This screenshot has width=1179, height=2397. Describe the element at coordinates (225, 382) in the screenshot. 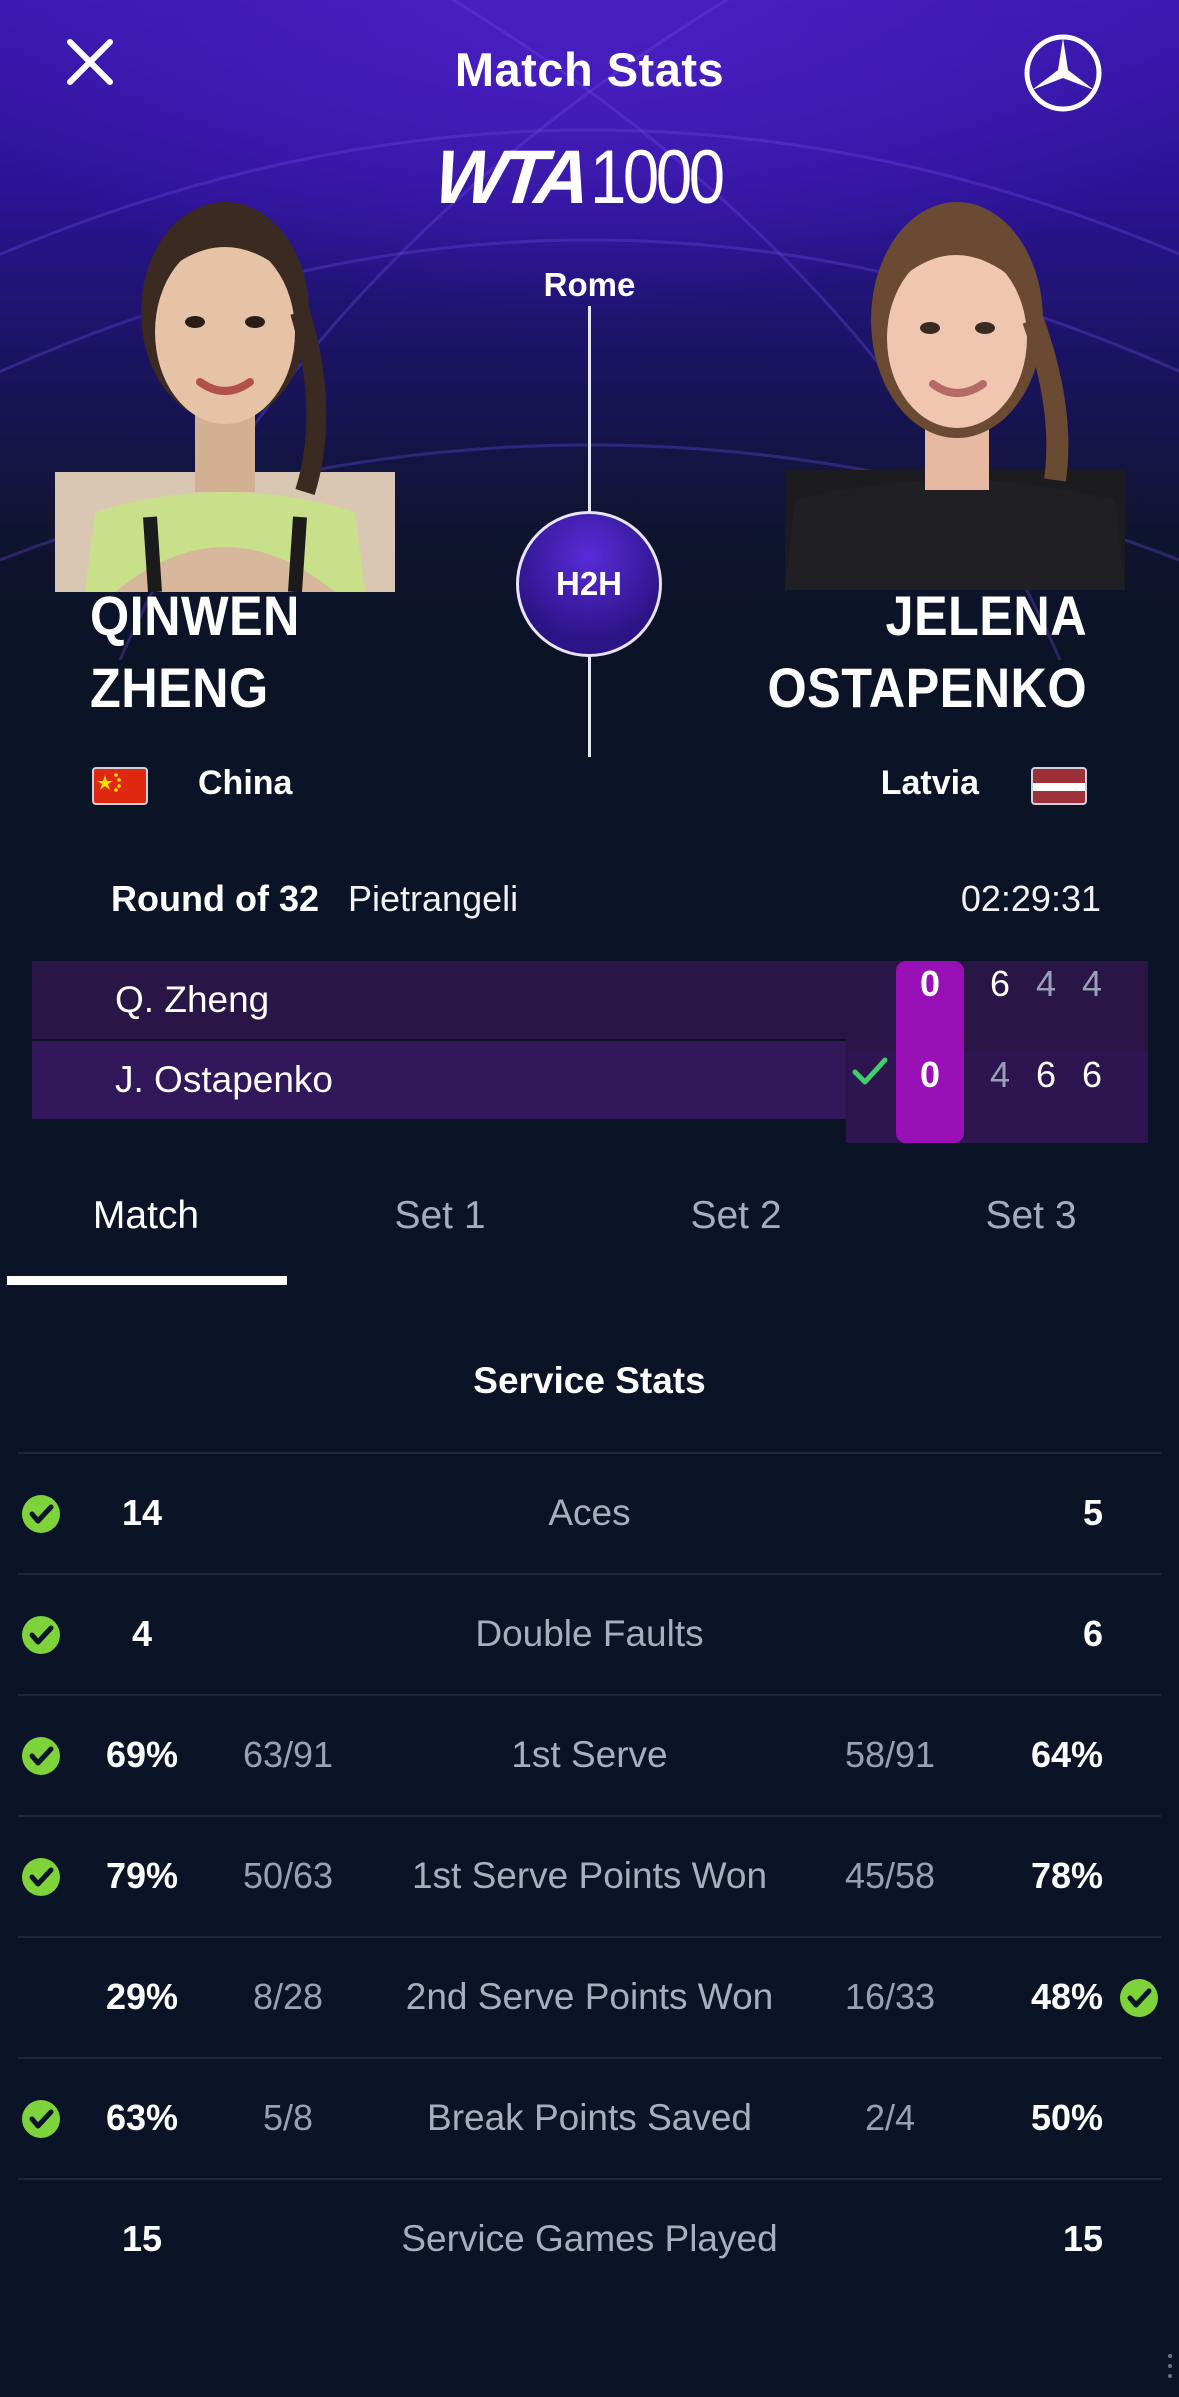

I see `player1-photo` at that location.